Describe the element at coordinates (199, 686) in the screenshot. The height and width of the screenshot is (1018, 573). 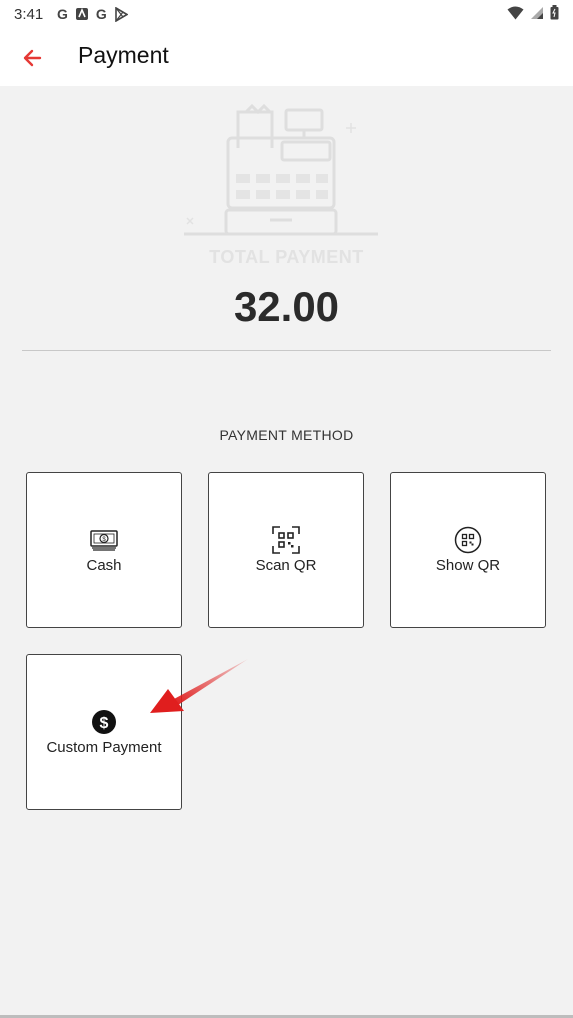
I see `red-arrow-icon` at that location.